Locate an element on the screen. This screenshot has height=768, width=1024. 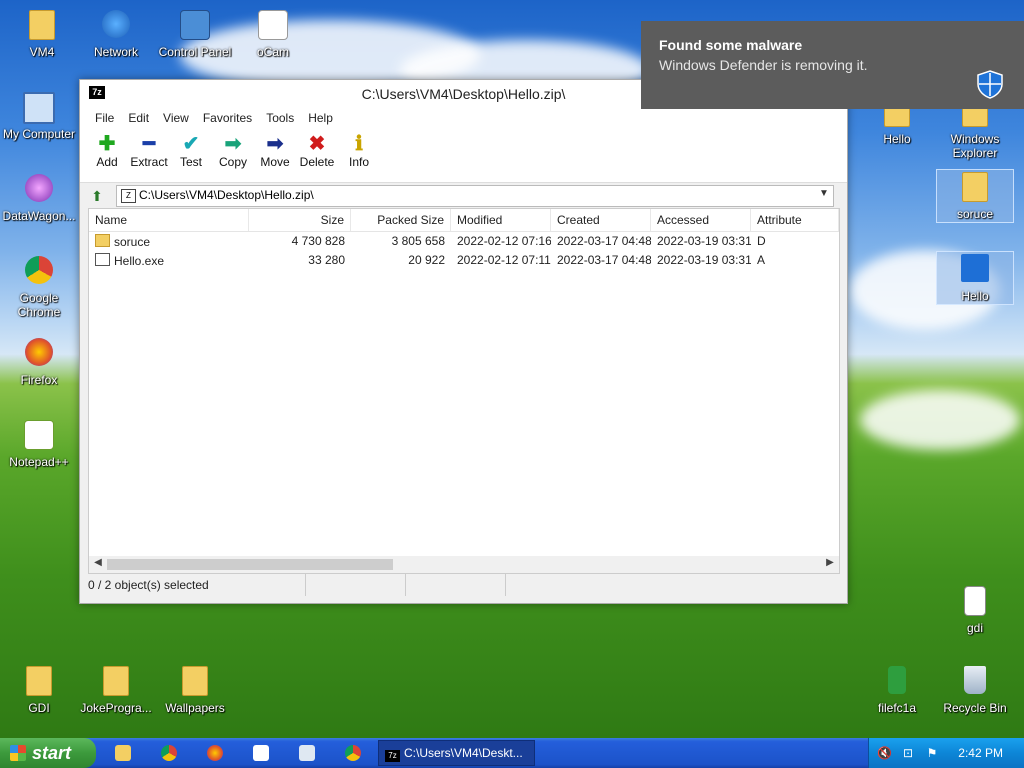
document-icon is located at coordinates (975, 601).